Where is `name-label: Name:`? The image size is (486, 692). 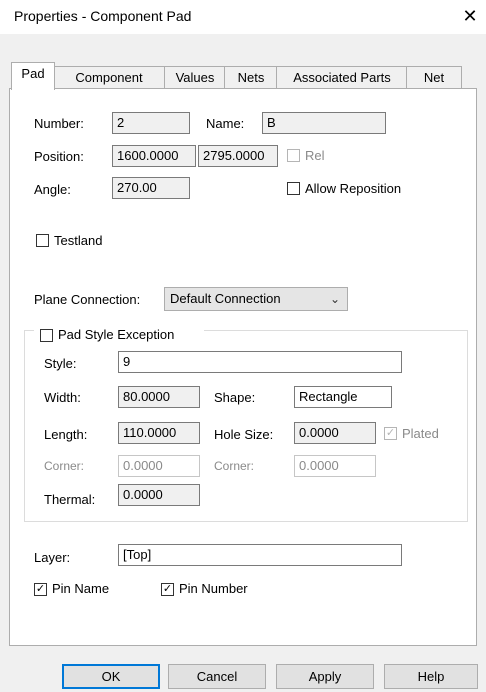 name-label: Name: is located at coordinates (225, 123).